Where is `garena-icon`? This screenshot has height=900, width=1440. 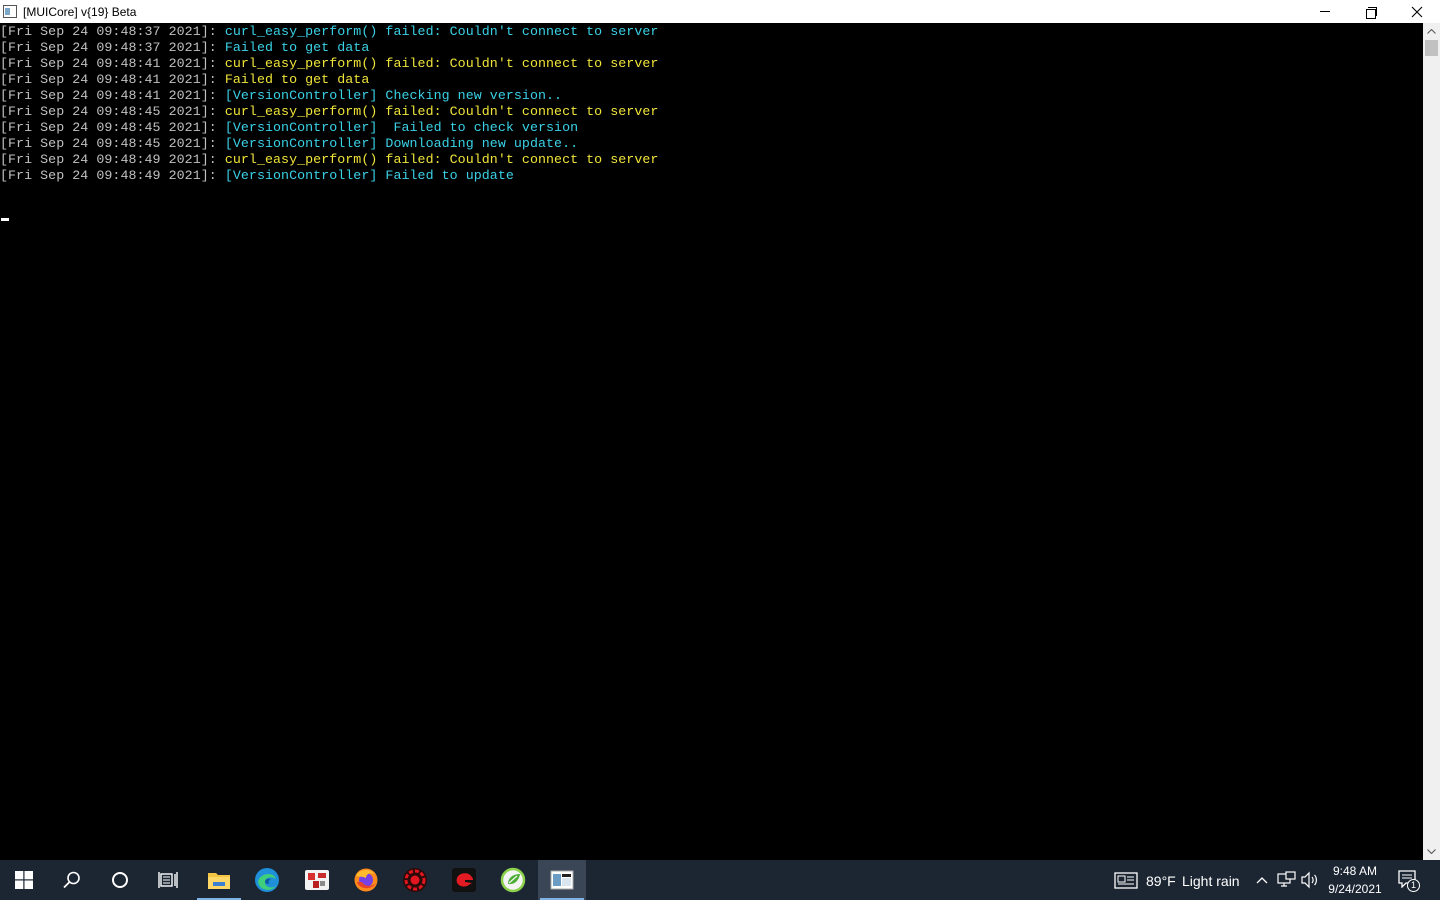
garena-icon is located at coordinates (464, 880).